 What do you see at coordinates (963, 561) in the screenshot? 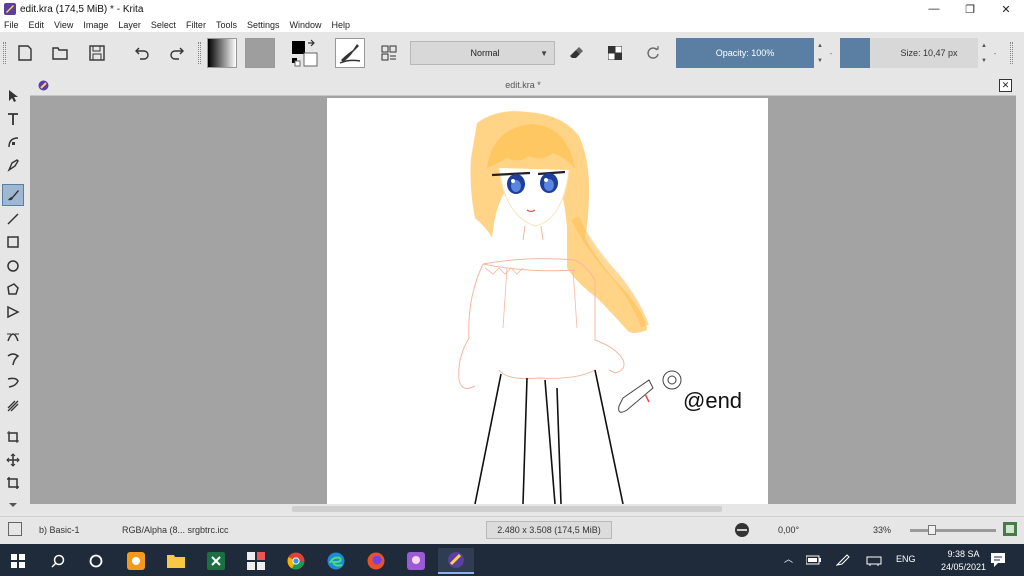
I see `taskbar-clock: 9:38 SA 24/05/2021` at bounding box center [963, 561].